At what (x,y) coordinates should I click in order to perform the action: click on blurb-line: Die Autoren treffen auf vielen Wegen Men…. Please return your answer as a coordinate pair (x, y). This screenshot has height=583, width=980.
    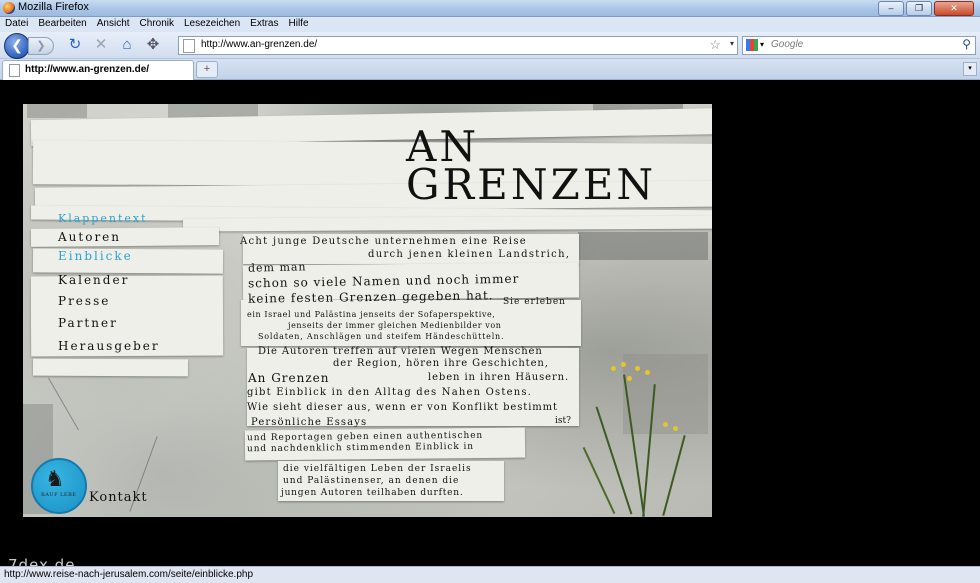
    Looking at the image, I should click on (400, 351).